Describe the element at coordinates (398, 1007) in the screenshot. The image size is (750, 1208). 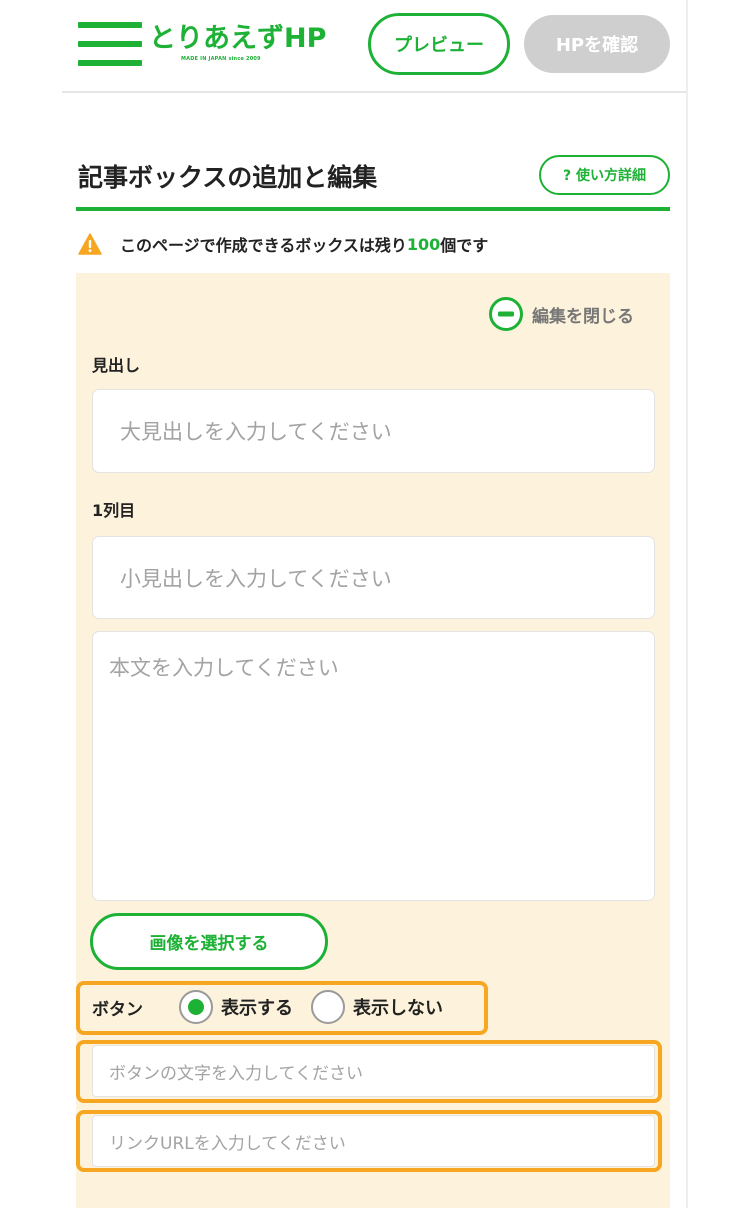
I see `hide-button-label: 表示しない` at that location.